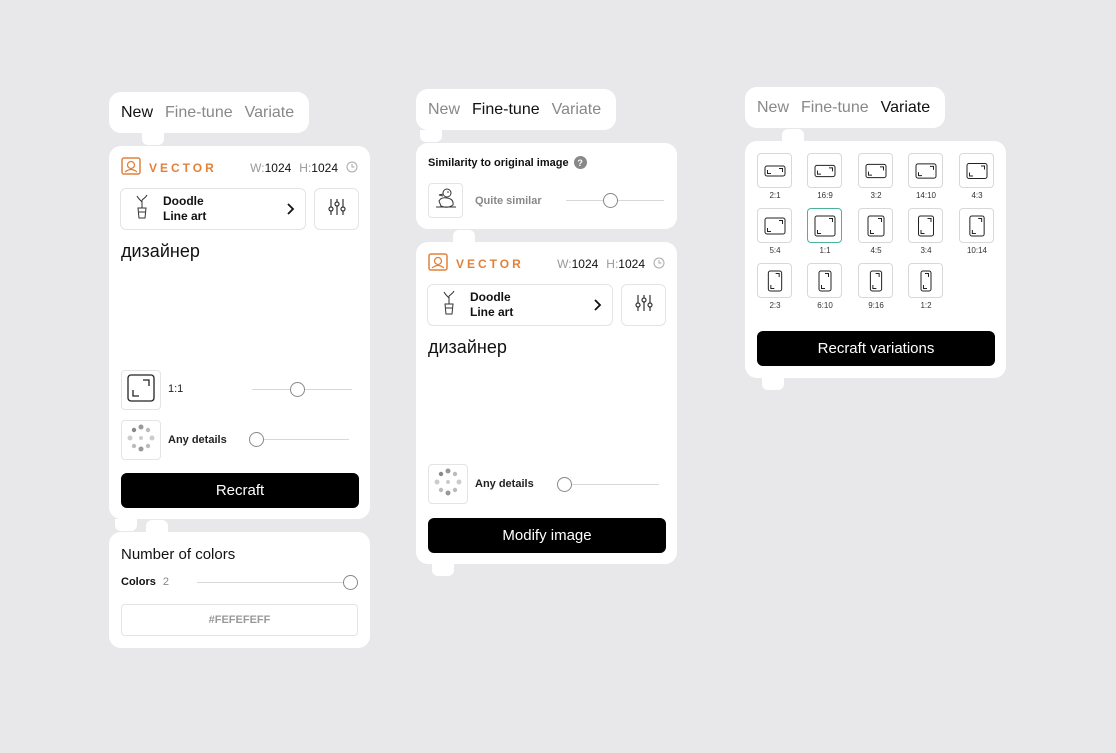 Image resolution: width=1116 pixels, height=753 pixels. I want to click on hex-color-input: #FEFEFEFF, so click(239, 620).